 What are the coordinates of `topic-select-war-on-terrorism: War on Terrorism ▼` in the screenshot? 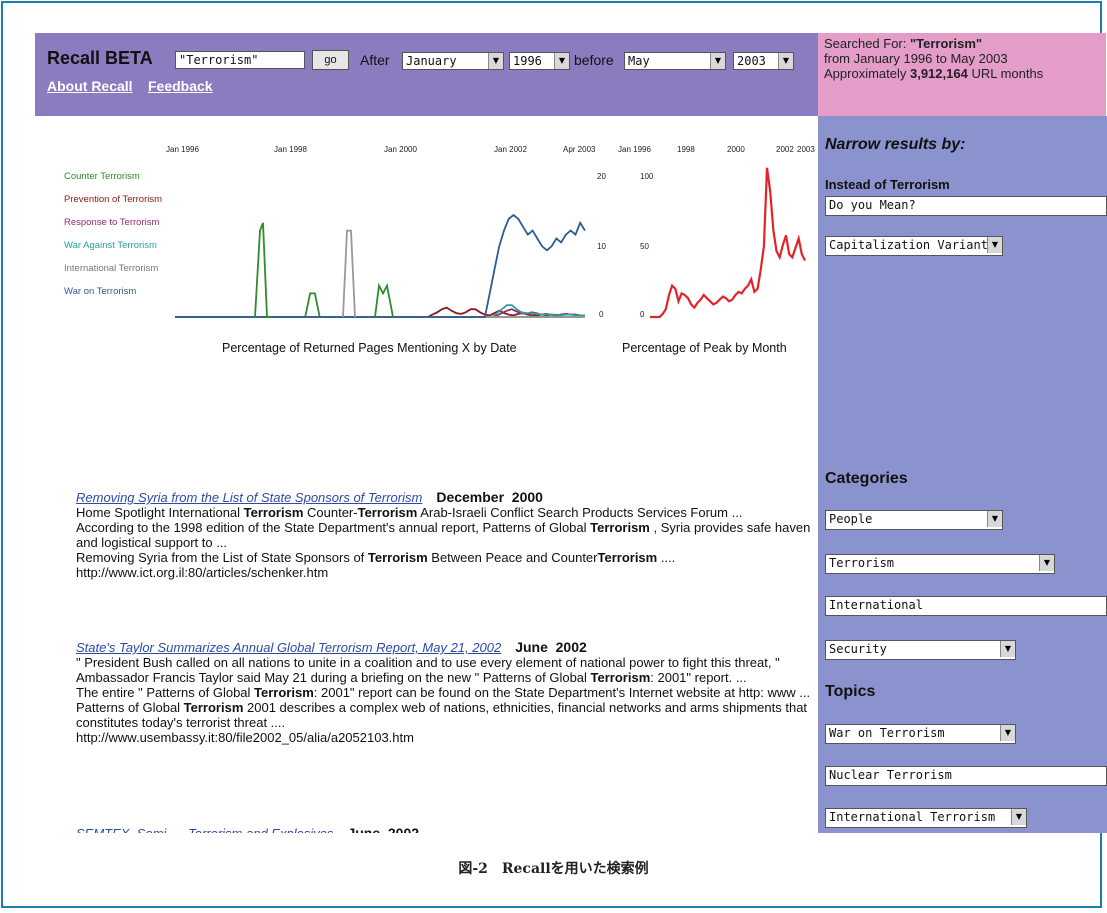 It's located at (920, 734).